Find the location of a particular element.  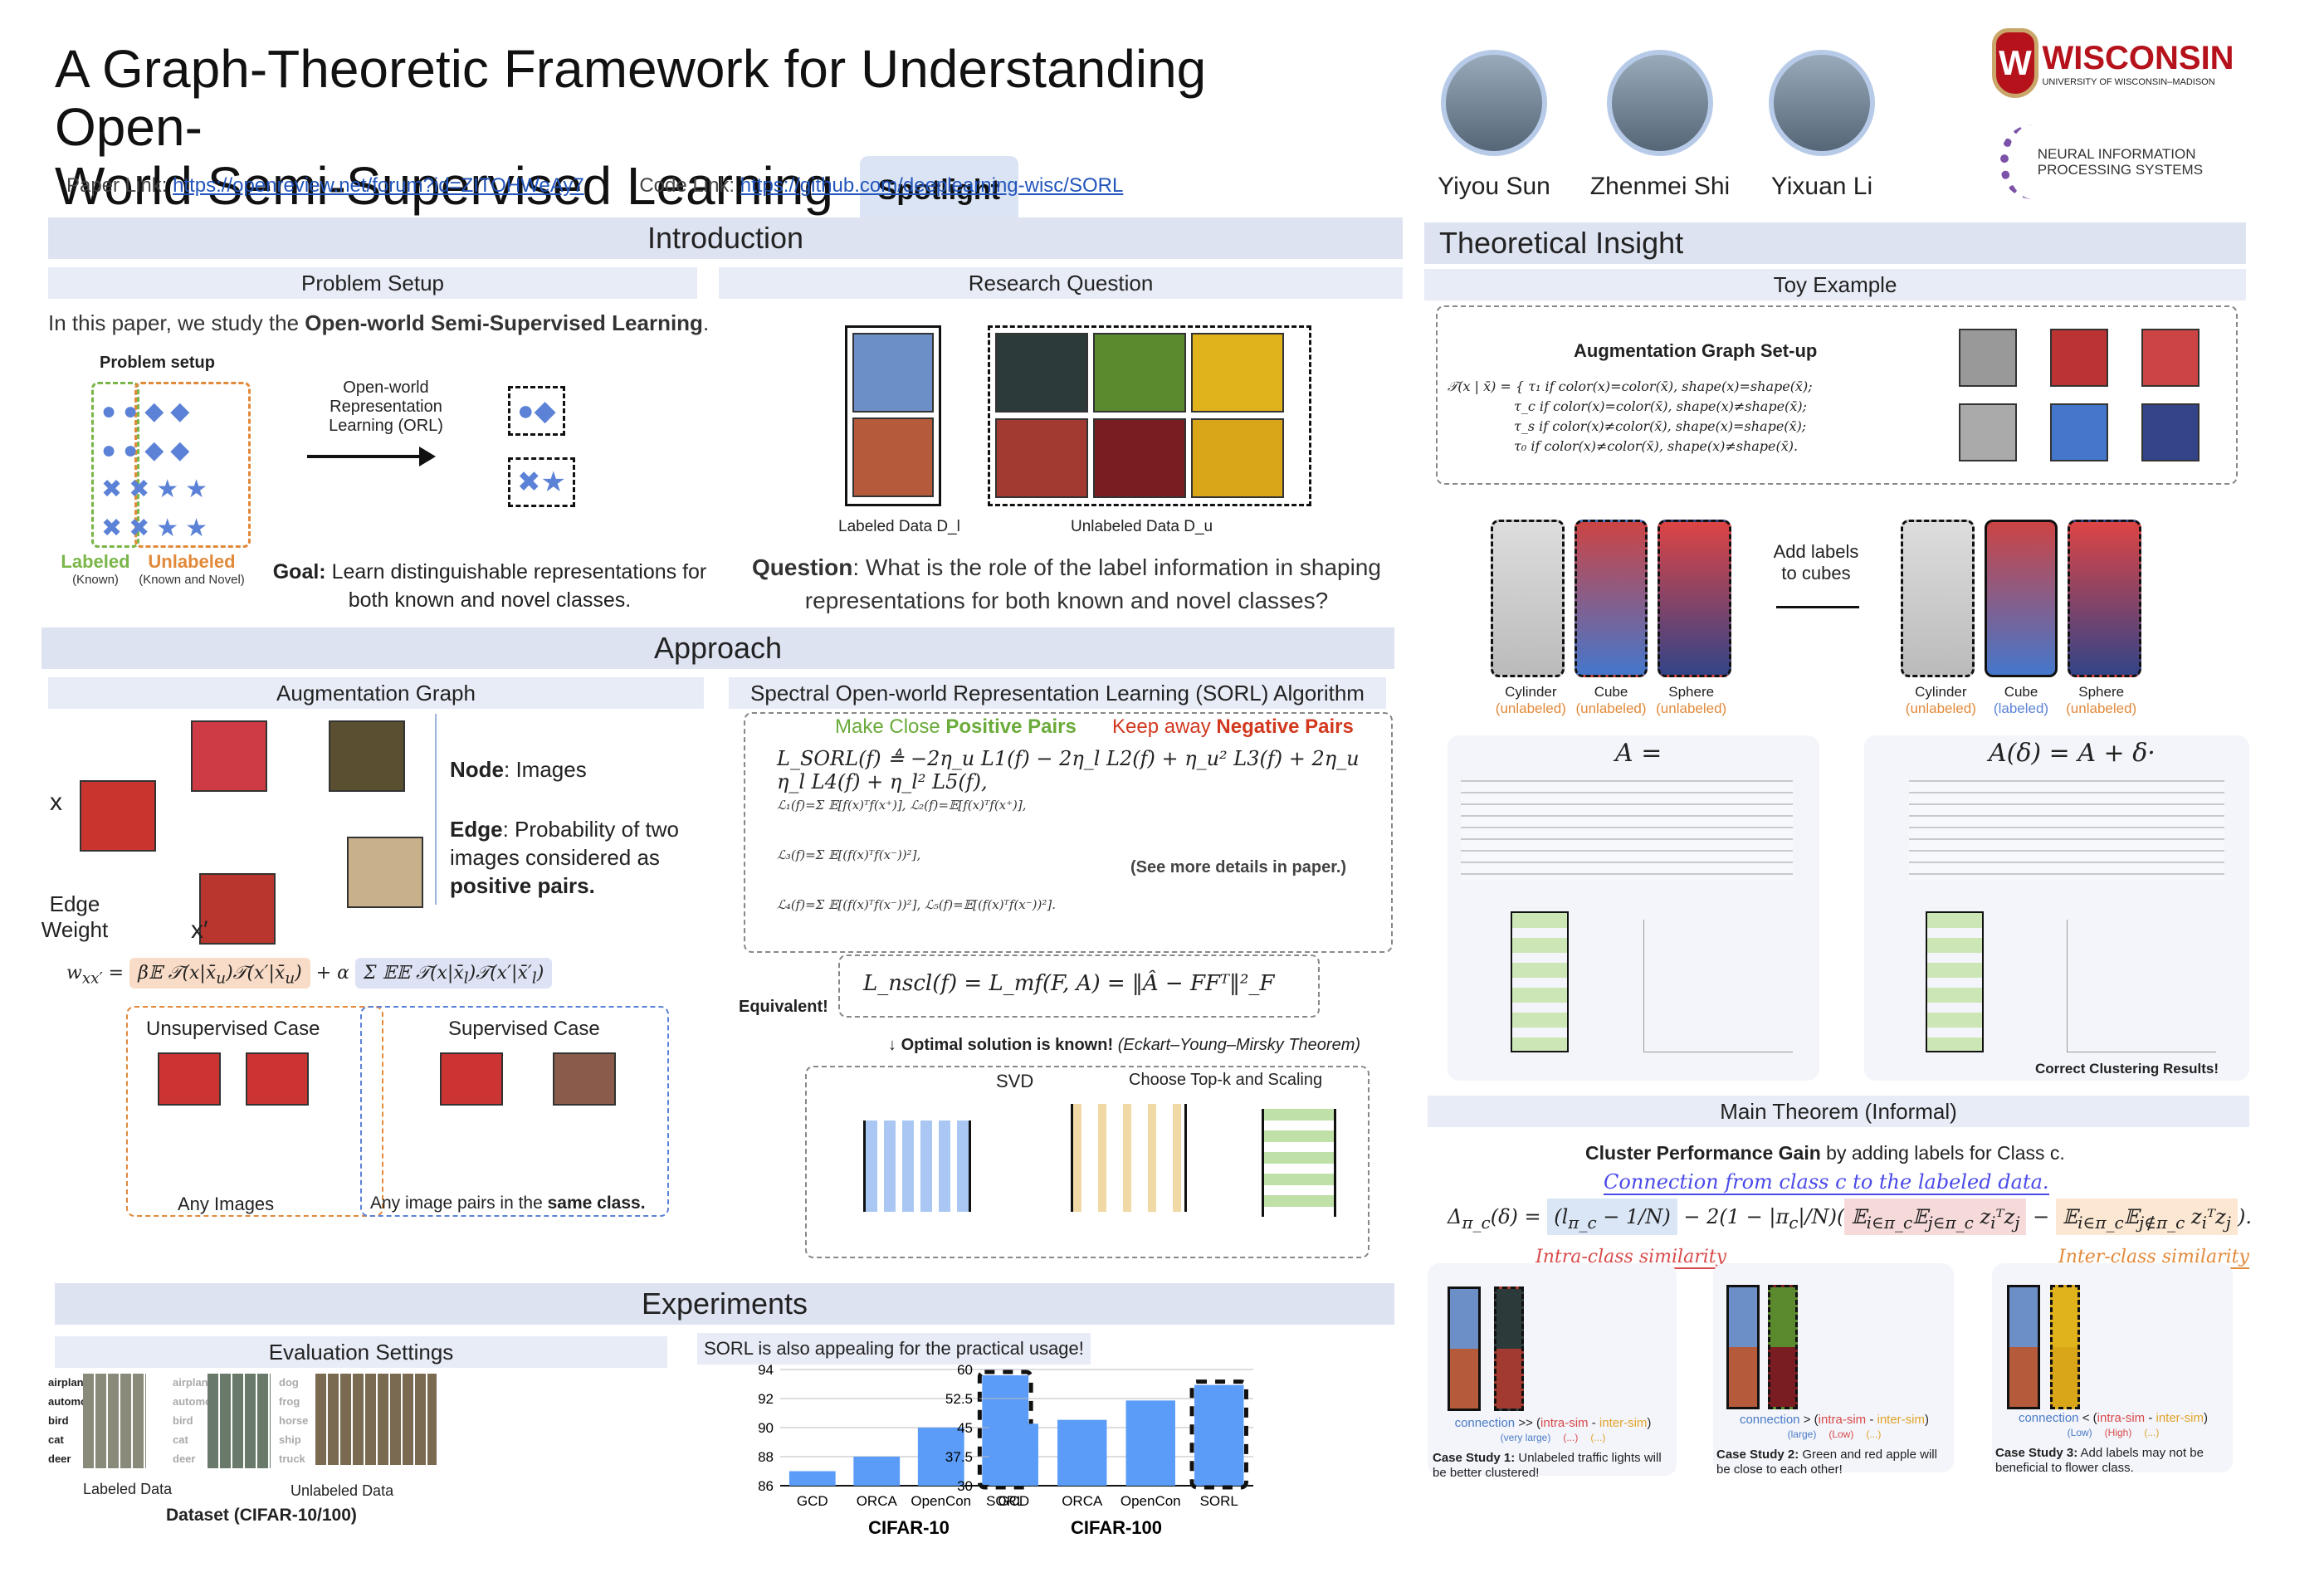

y-tick-label: 37.5 is located at coordinates (959, 1457).